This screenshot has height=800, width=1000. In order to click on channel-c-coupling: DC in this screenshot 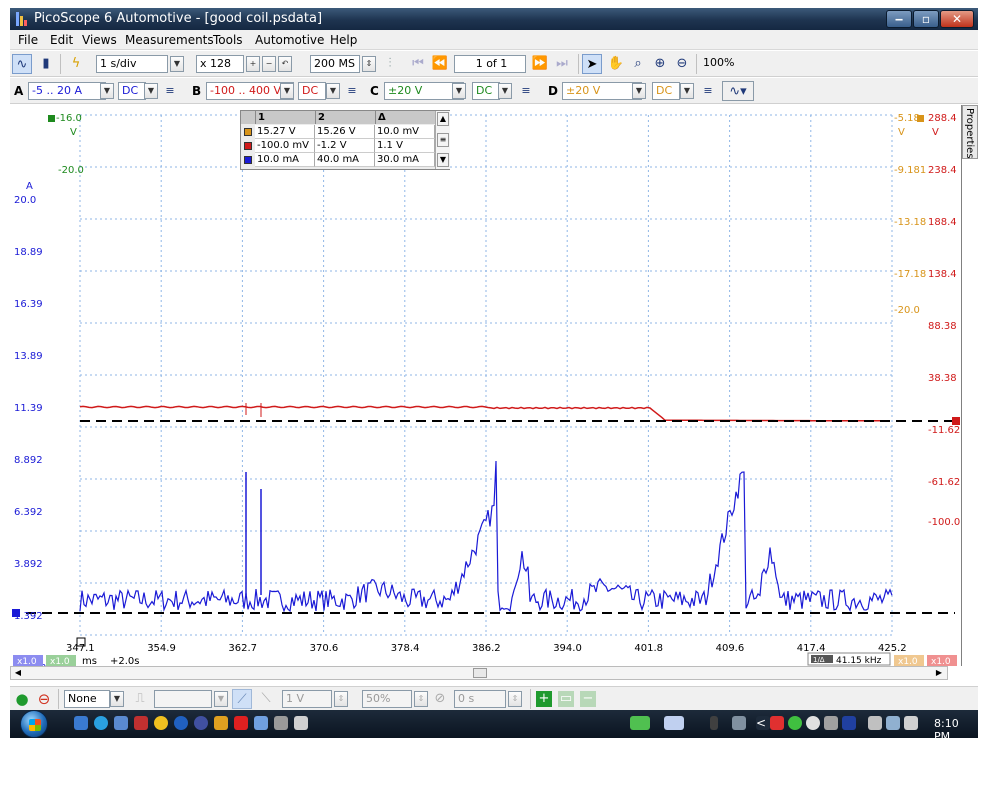, I will do `click(486, 91)`.